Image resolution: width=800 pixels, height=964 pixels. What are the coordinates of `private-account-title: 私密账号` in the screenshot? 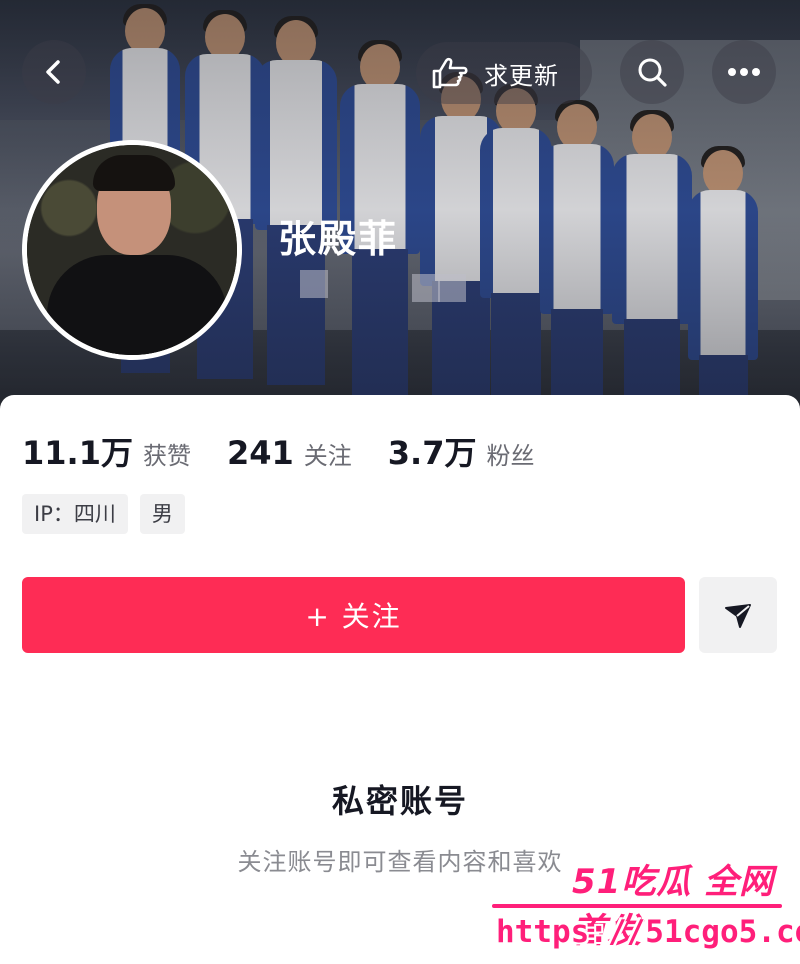 It's located at (399, 801).